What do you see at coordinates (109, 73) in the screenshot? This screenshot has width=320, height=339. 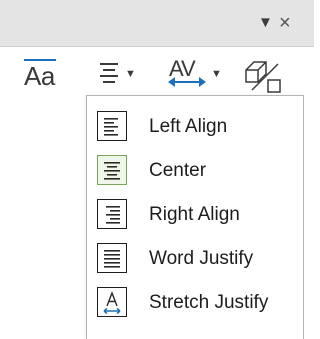 I see `align-icon` at bounding box center [109, 73].